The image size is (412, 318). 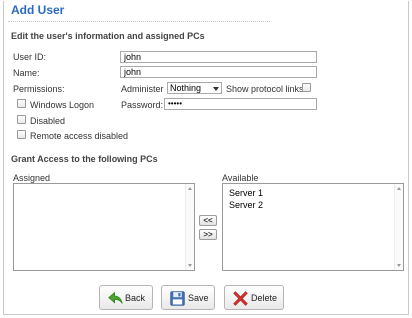 I want to click on remote-access-disabled-label: Remote access disabled, so click(x=79, y=136).